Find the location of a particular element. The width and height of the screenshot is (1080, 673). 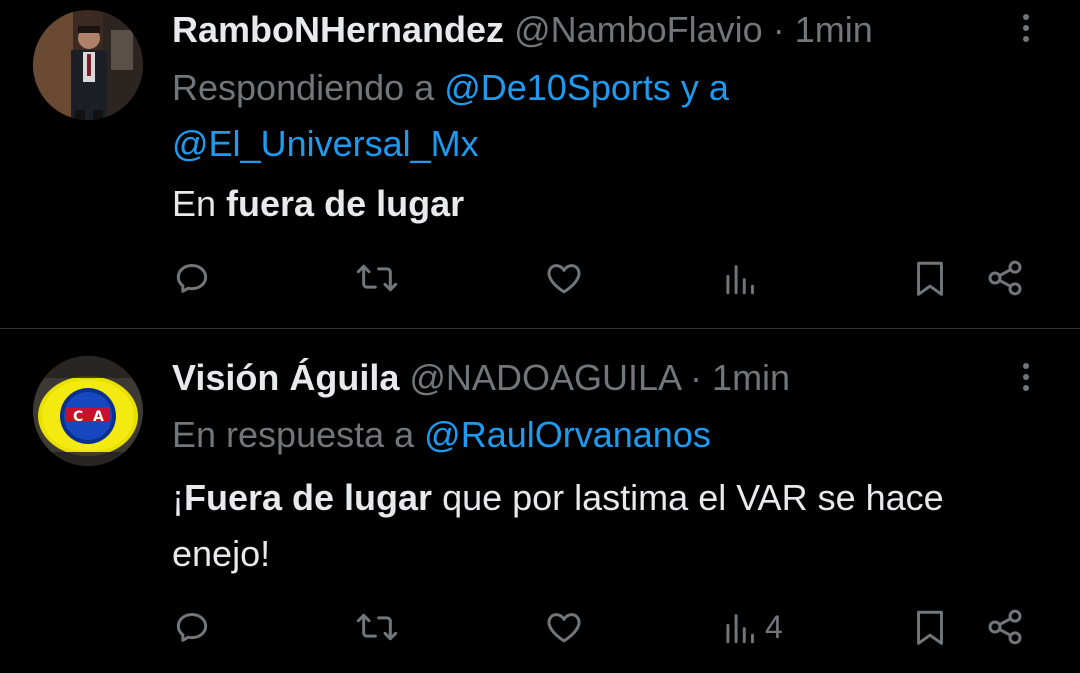

avatar is located at coordinates (88, 65).